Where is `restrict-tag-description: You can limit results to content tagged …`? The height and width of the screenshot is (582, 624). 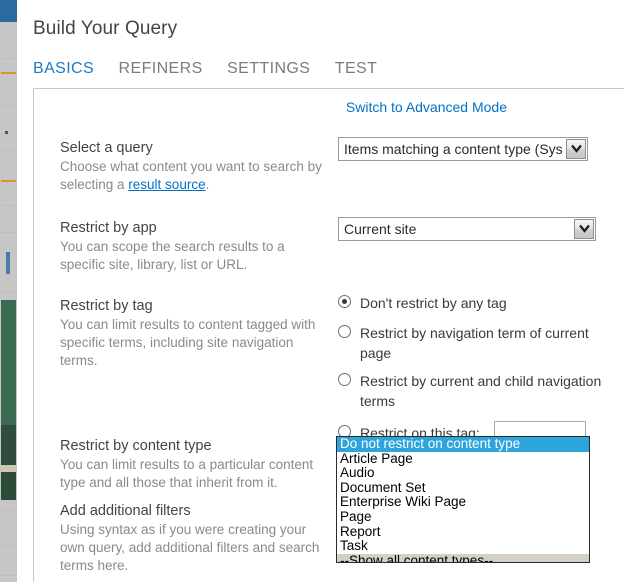
restrict-tag-description: You can limit results to content tagged … is located at coordinates (188, 342).